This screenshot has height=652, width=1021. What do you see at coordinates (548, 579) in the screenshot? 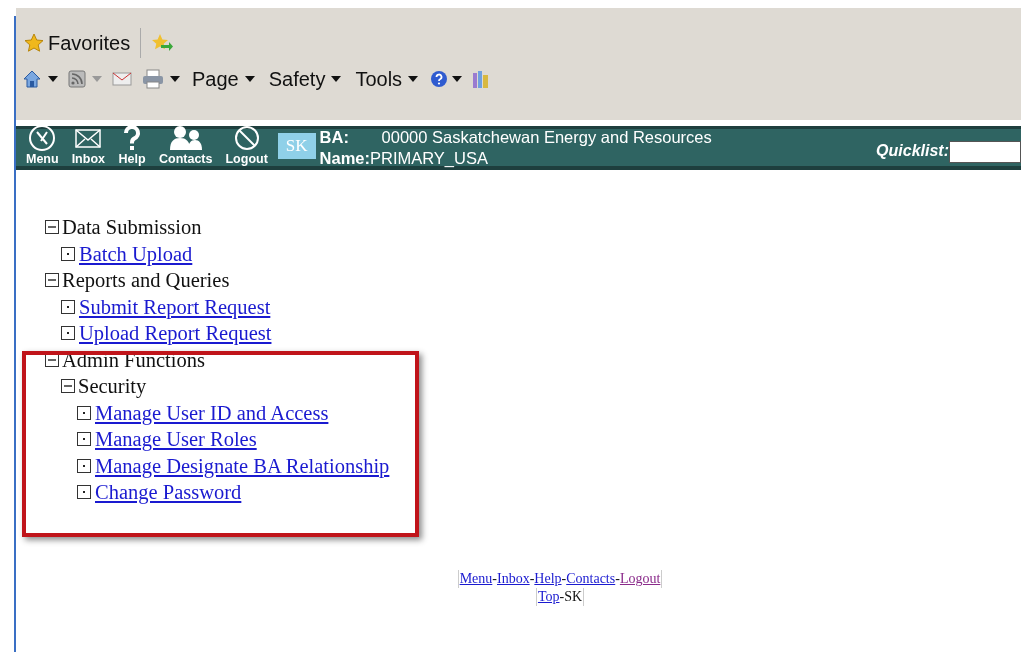
I see `footer-link: Help` at bounding box center [548, 579].